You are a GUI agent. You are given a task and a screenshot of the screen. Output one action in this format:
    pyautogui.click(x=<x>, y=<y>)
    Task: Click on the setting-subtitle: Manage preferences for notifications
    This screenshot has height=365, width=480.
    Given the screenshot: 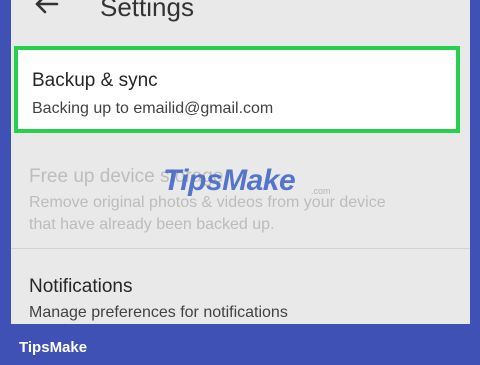 What is the action you would take?
    pyautogui.click(x=158, y=312)
    